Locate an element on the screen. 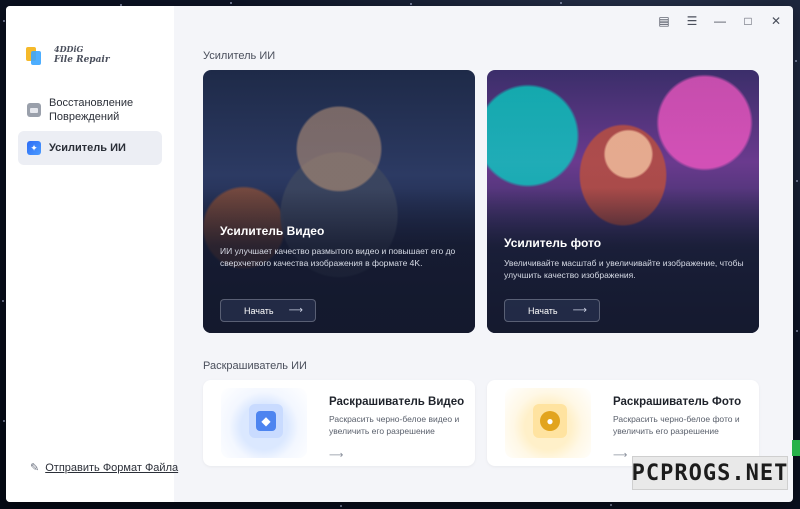  palette-icon: ● is located at coordinates (550, 421).